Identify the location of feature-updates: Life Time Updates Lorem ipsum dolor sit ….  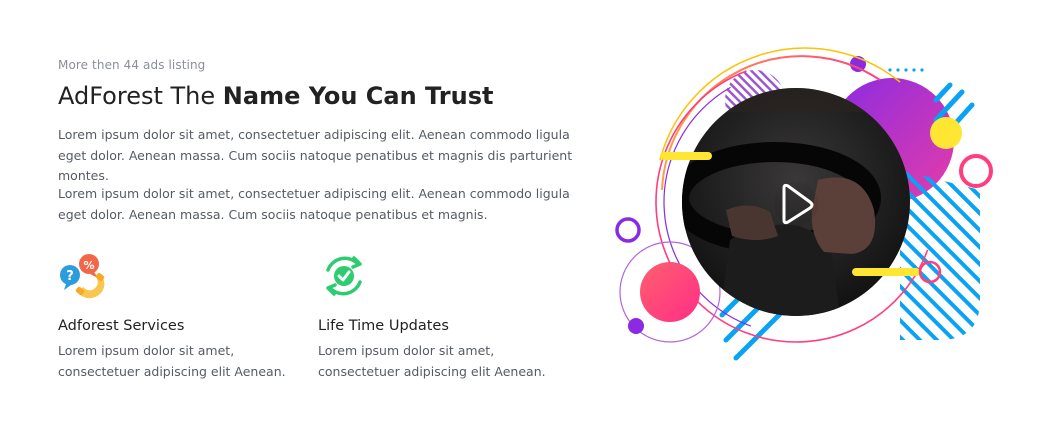
(443, 314).